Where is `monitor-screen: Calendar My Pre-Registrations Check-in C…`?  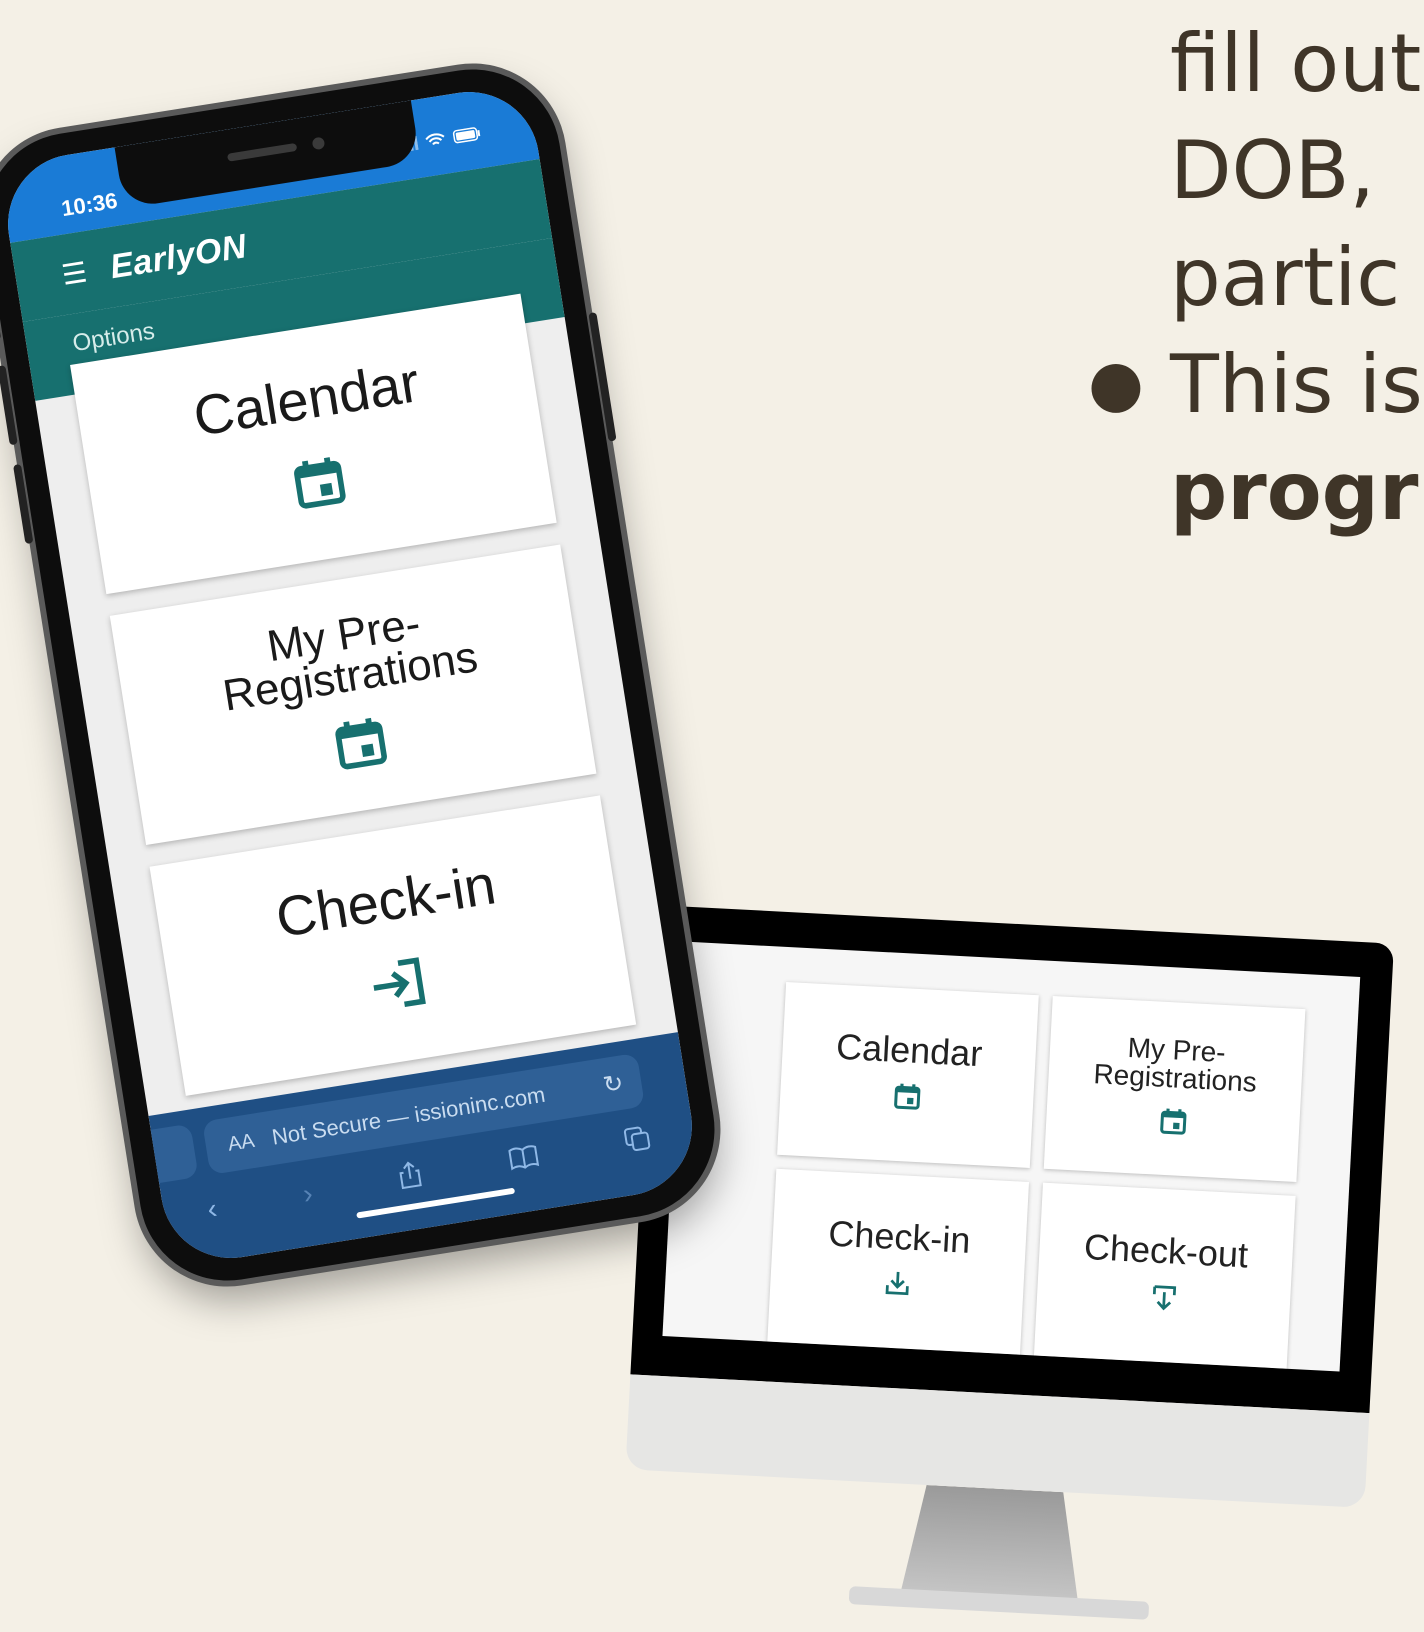 monitor-screen: Calendar My Pre-Registrations Check-in C… is located at coordinates (1011, 1156).